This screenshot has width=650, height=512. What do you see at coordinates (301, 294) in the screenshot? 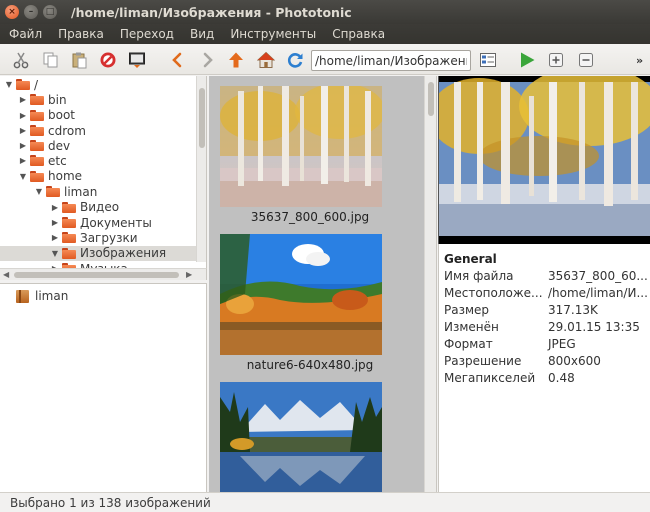
I see `thumbnail-image` at bounding box center [301, 294].